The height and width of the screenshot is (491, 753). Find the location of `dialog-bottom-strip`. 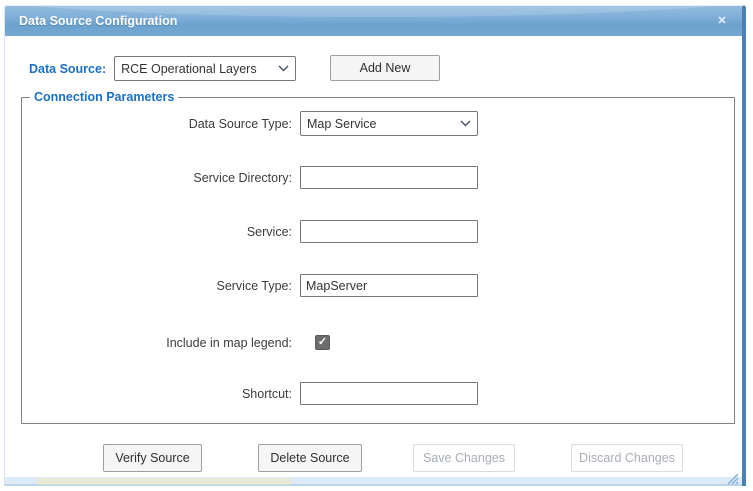

dialog-bottom-strip is located at coordinates (373, 481).